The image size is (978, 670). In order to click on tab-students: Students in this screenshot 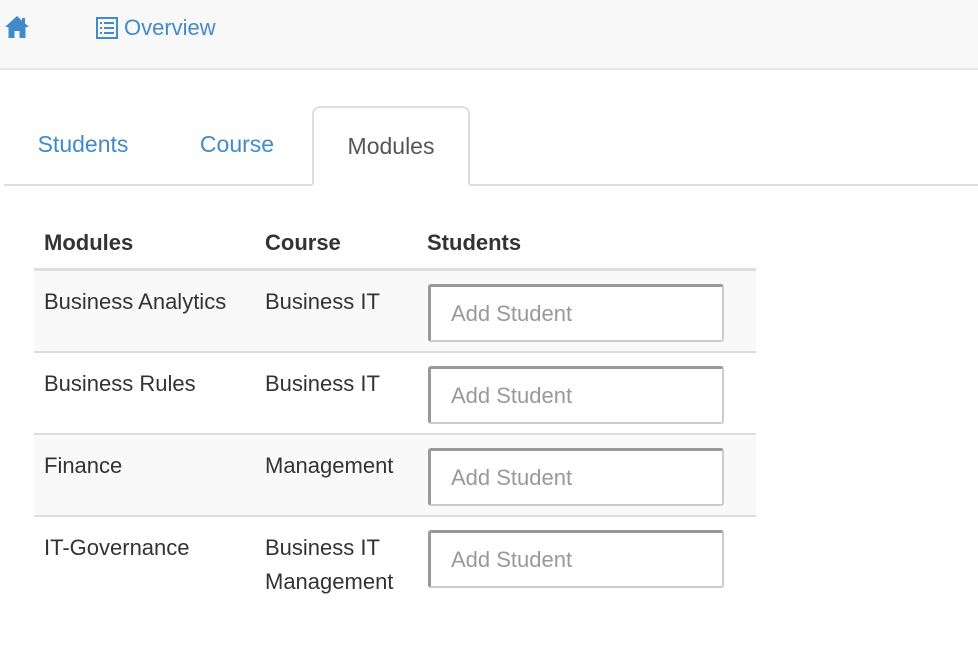, I will do `click(83, 145)`.